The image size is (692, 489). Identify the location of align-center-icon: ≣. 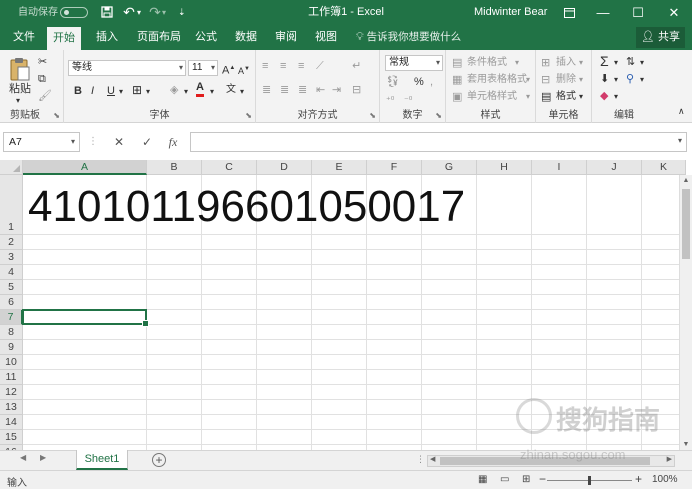
(284, 90).